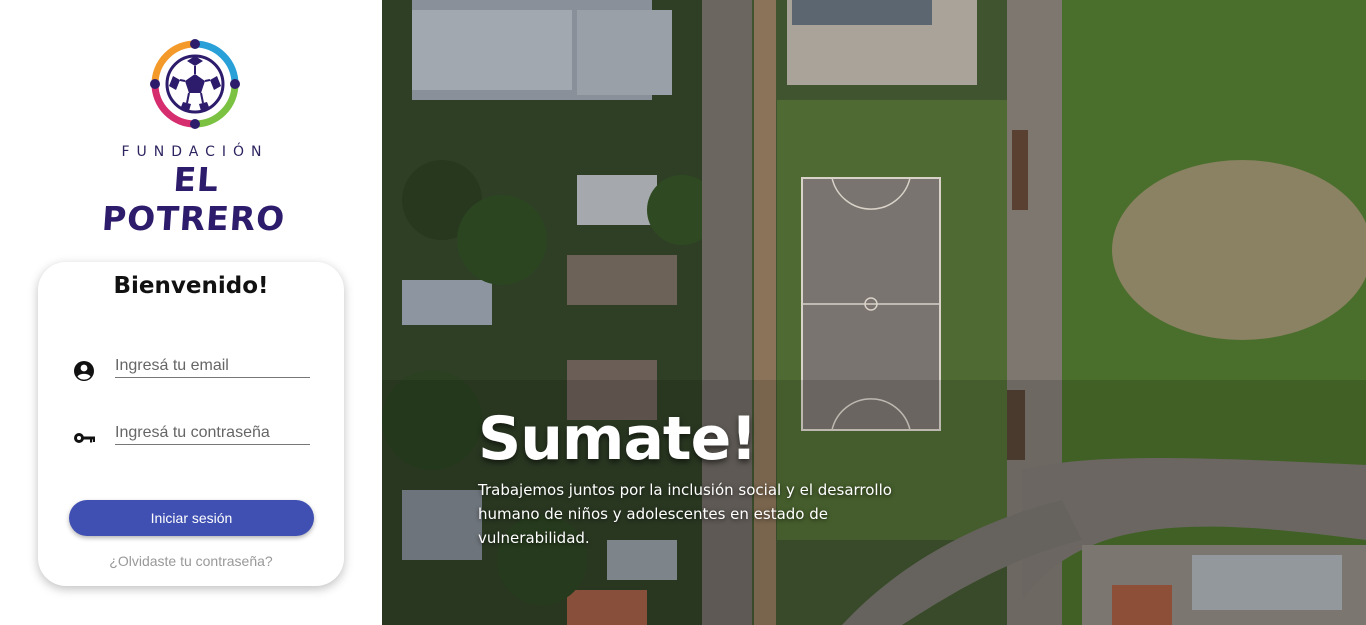  What do you see at coordinates (84, 438) in the screenshot?
I see `key-icon` at bounding box center [84, 438].